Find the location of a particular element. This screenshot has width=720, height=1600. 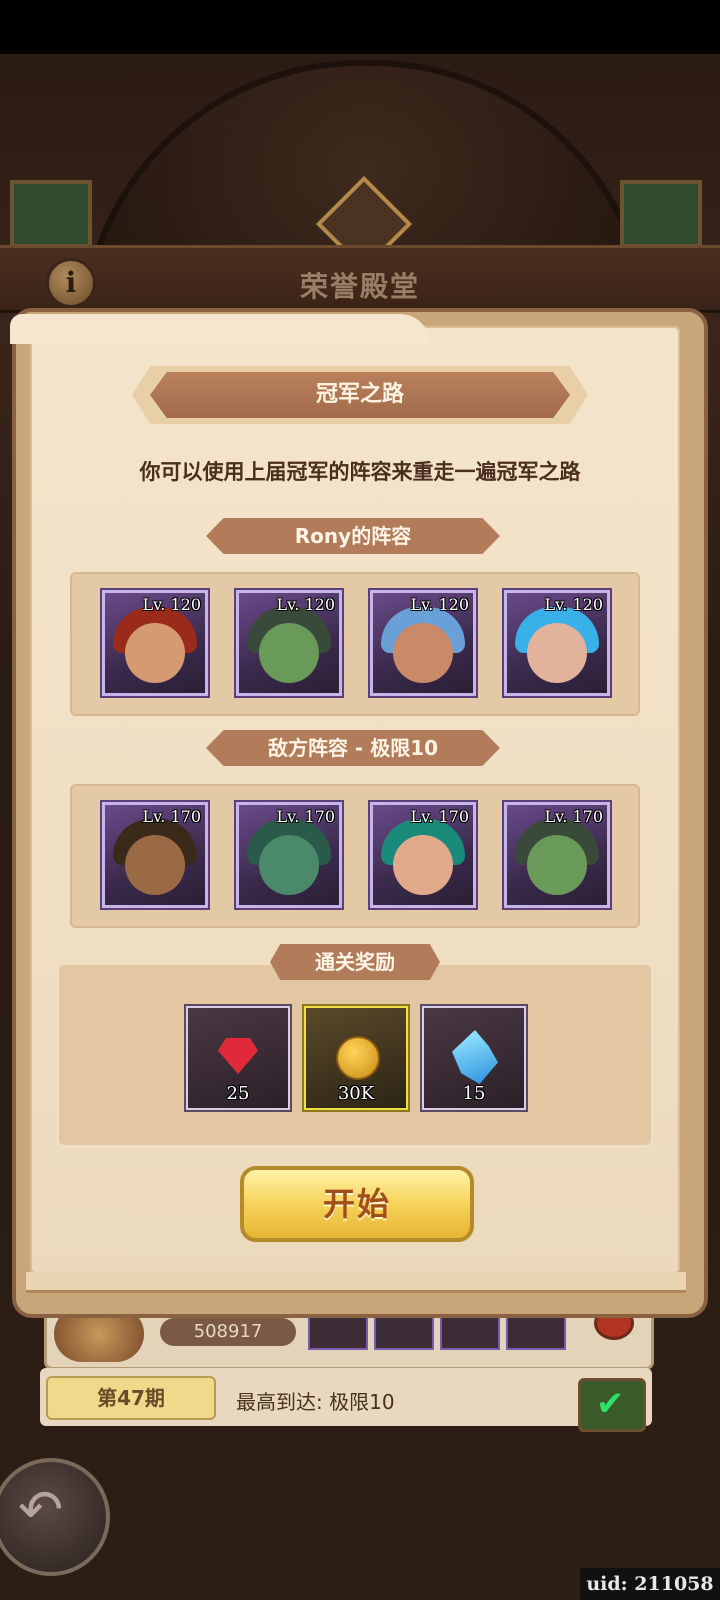

enemy-hero-4: Lv. 170 is located at coordinates (557, 855).